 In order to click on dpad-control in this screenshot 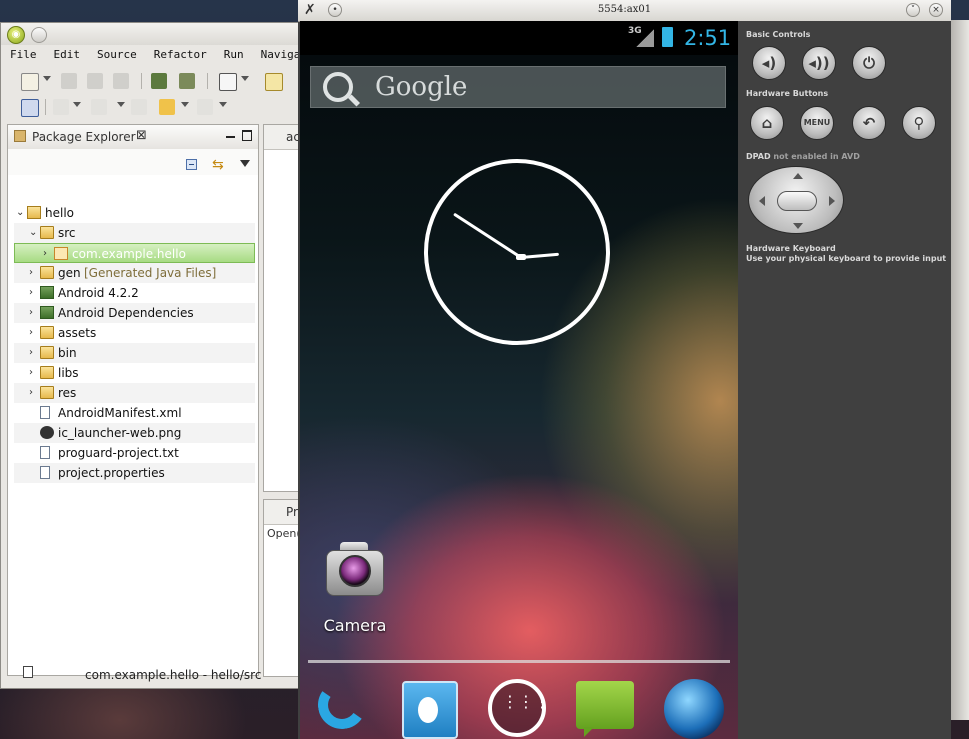, I will do `click(796, 200)`.